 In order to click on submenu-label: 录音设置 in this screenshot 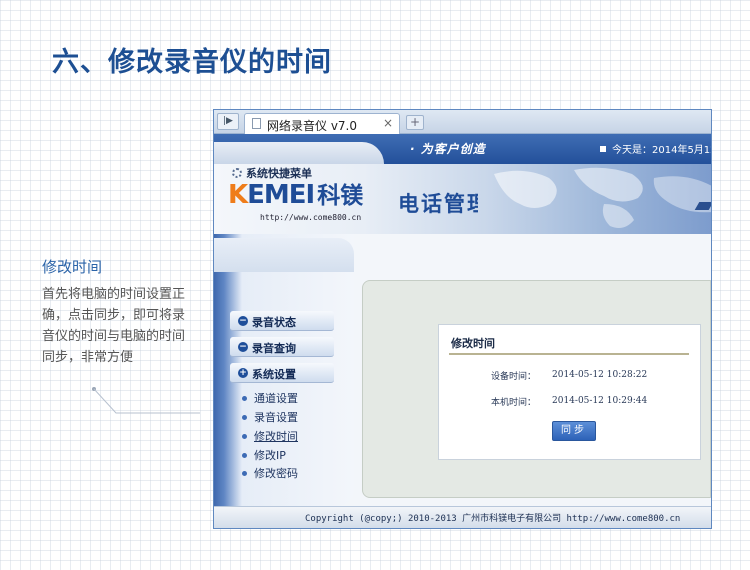, I will do `click(276, 417)`.